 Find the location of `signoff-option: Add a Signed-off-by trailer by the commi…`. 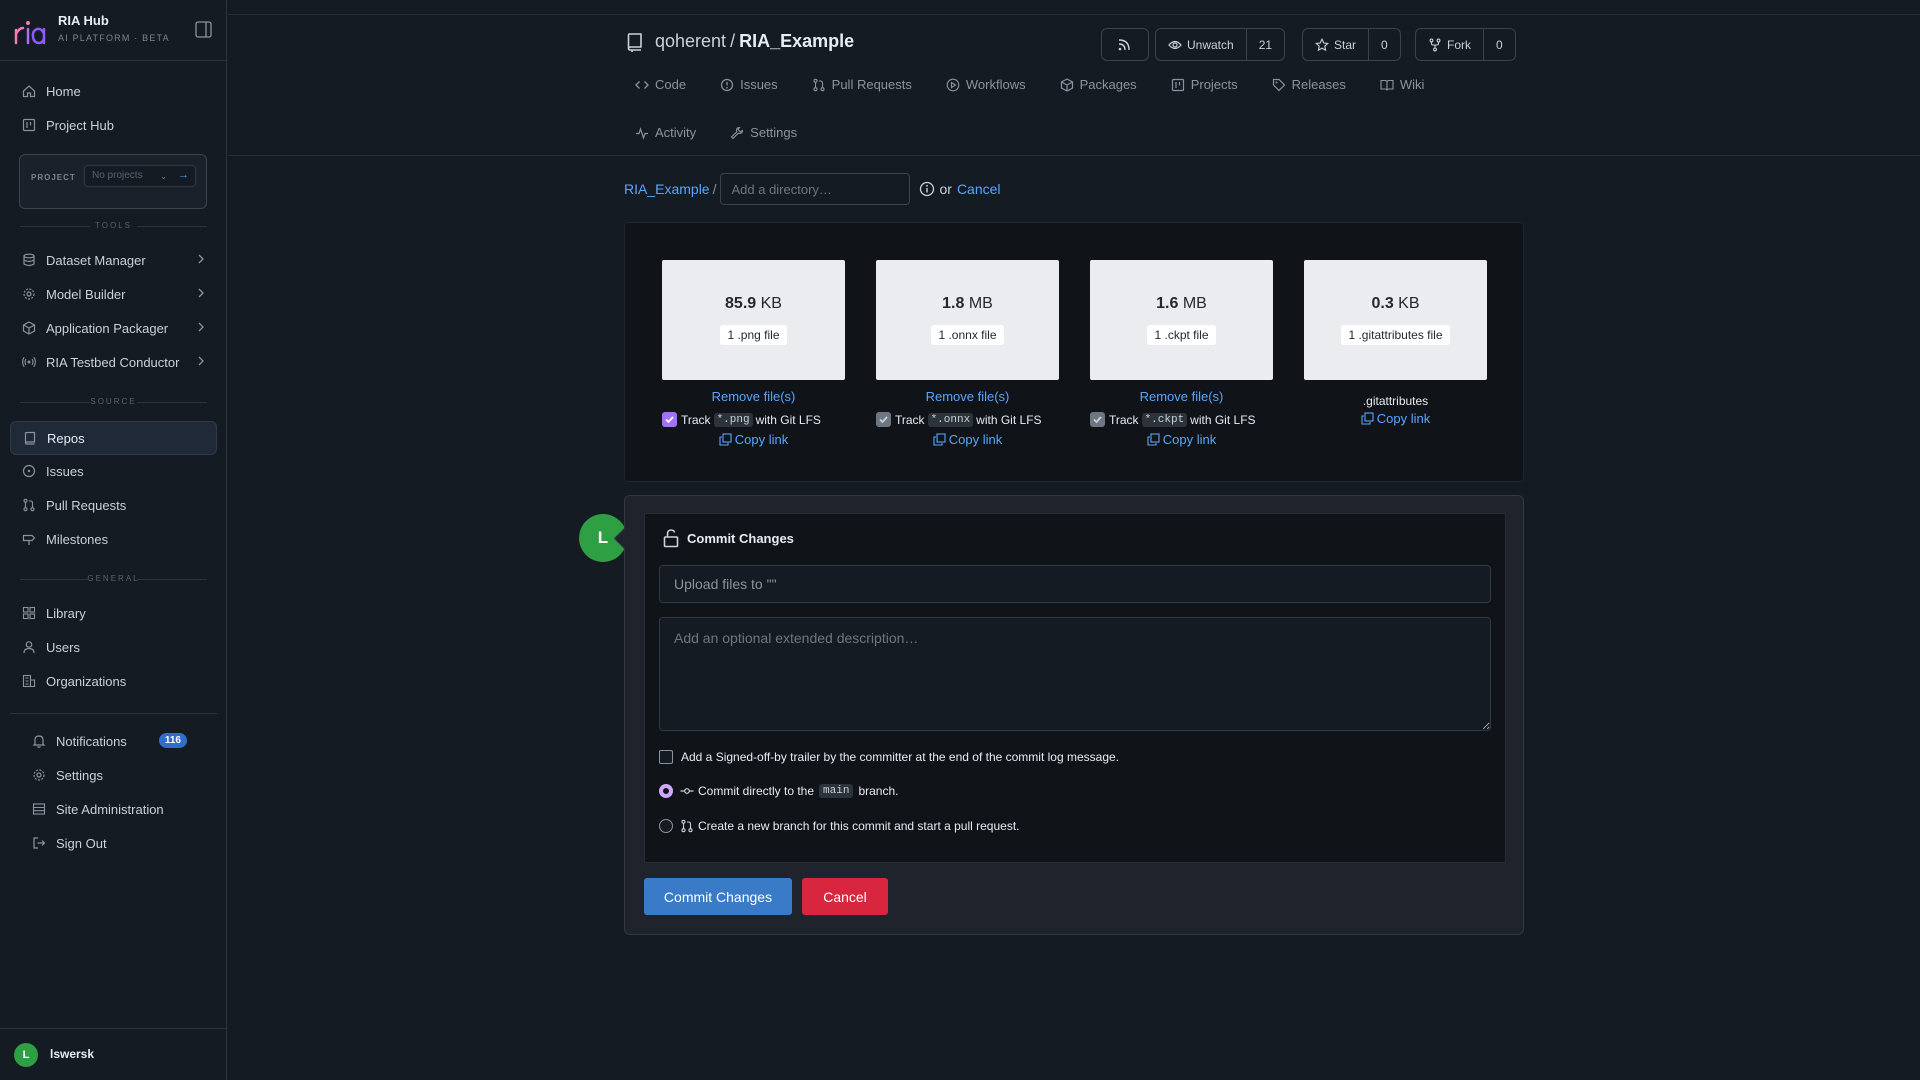

signoff-option: Add a Signed-off-by trailer by the commi… is located at coordinates (889, 757).